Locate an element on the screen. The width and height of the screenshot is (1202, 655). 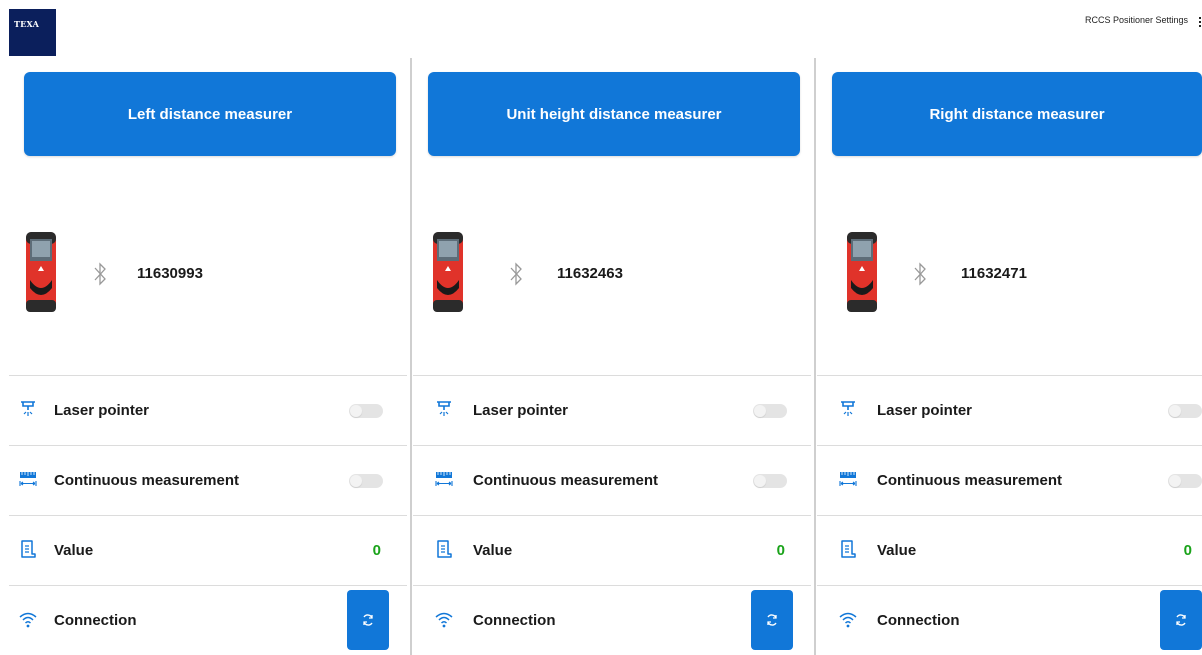
right-measurer-header-button: Right distance measurer is located at coordinates (1017, 114).